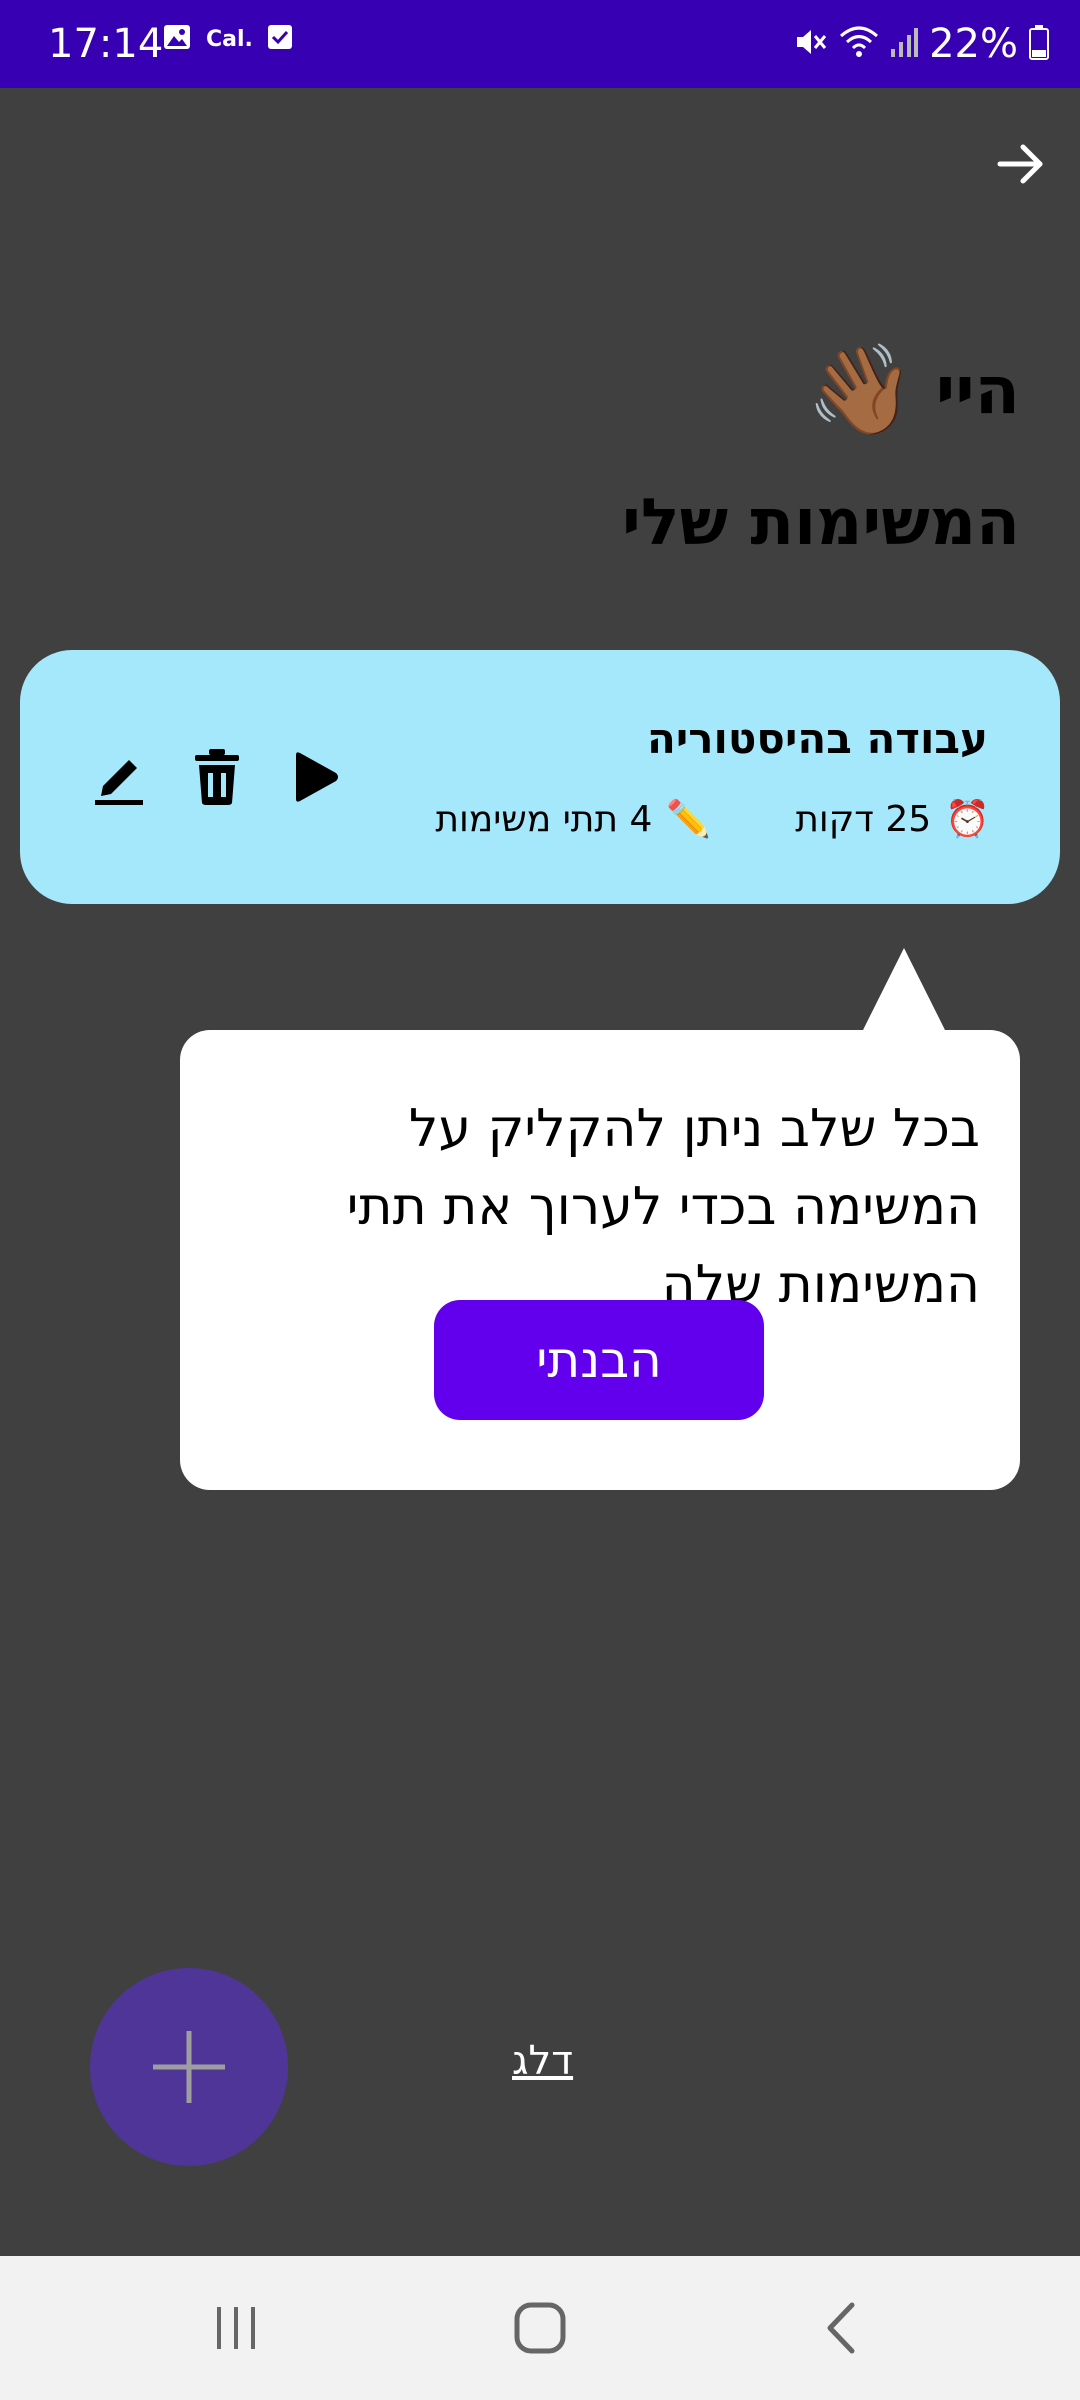 This screenshot has width=1080, height=2400. Describe the element at coordinates (904, 44) in the screenshot. I see `signal-icon` at that location.